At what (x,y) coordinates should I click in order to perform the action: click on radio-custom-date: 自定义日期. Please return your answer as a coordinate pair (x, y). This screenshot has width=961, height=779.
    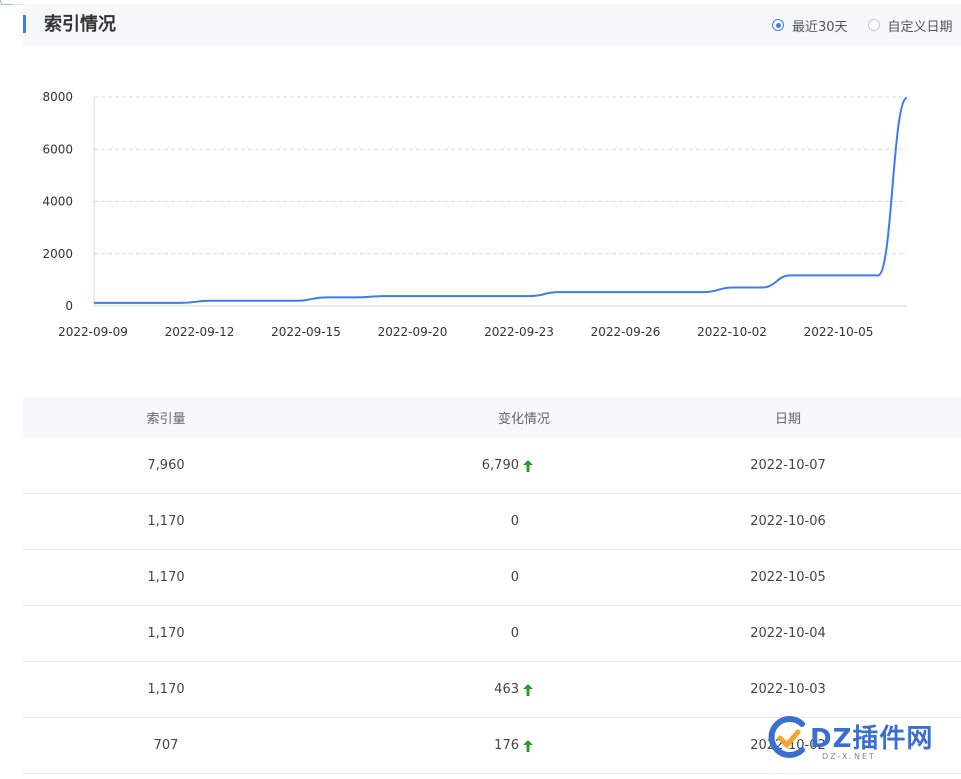
    Looking at the image, I should click on (910, 25).